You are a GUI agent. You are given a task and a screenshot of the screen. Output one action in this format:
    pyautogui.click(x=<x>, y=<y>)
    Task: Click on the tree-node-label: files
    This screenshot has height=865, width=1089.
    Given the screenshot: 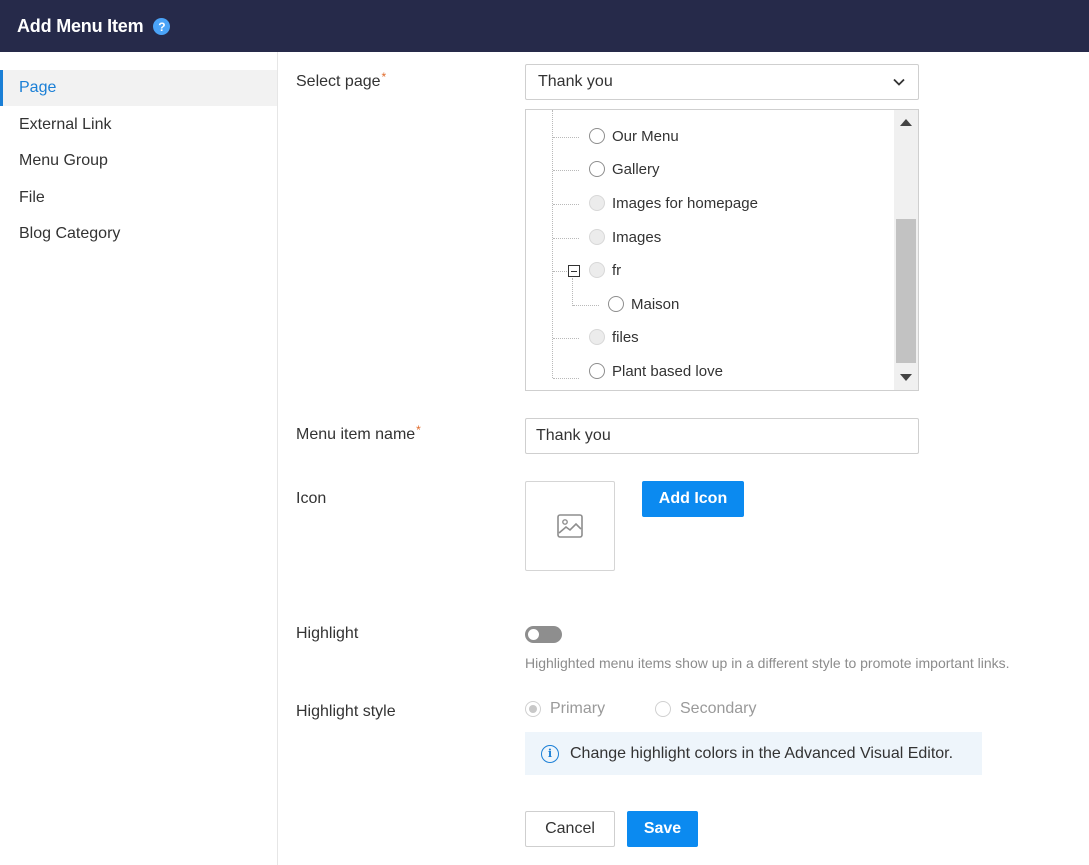 What is the action you would take?
    pyautogui.click(x=625, y=337)
    